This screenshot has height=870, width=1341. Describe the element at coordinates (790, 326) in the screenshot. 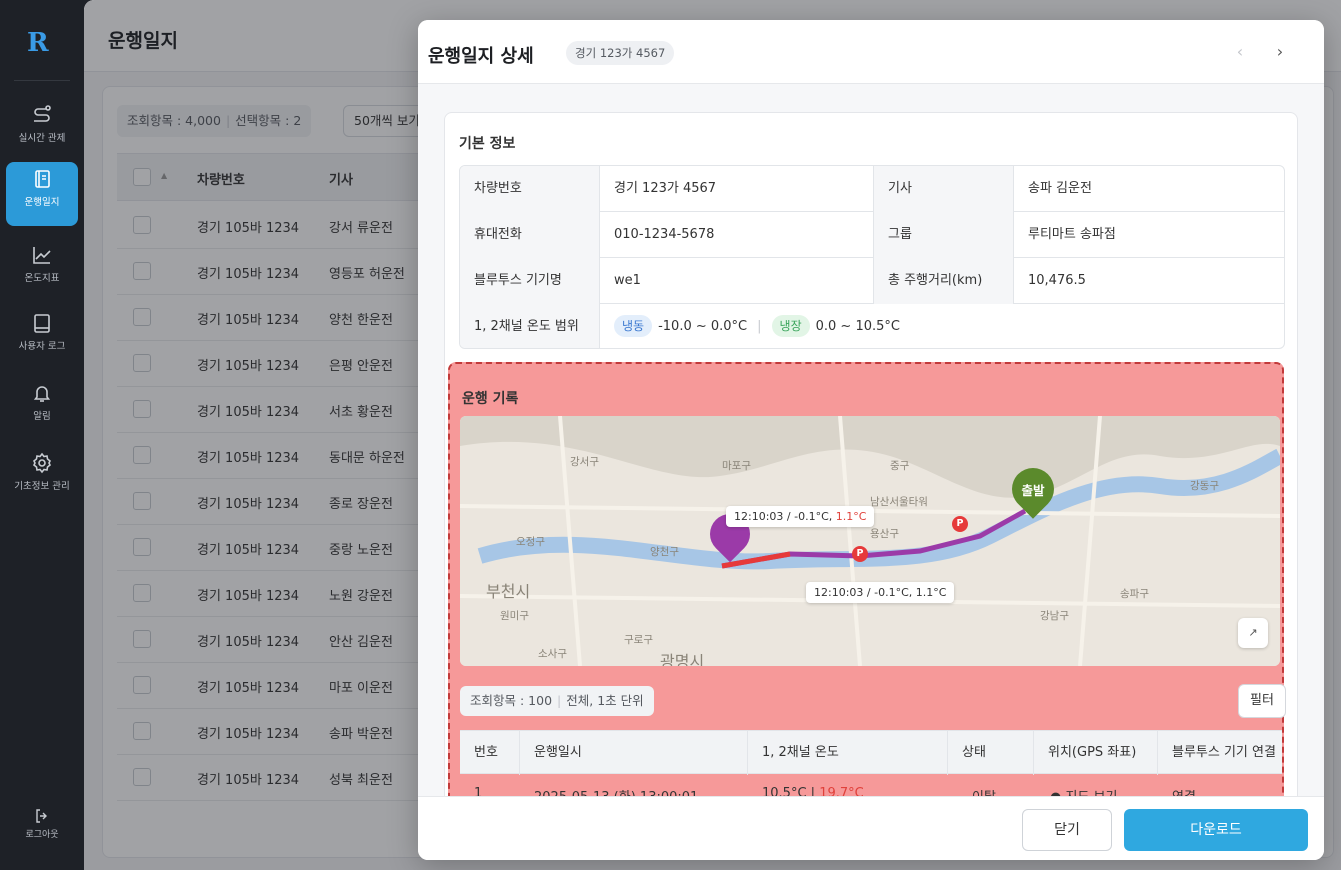

I see `fridge-tag: 냉장` at that location.